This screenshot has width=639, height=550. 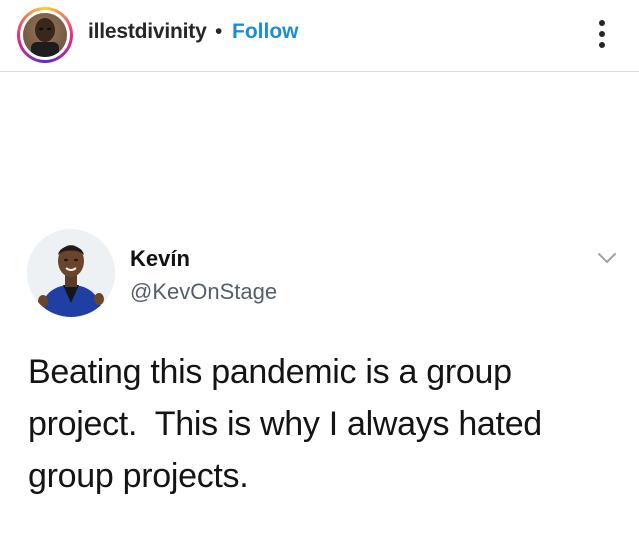 I want to click on tweet-author-handle: @KevOnStage, so click(x=204, y=291).